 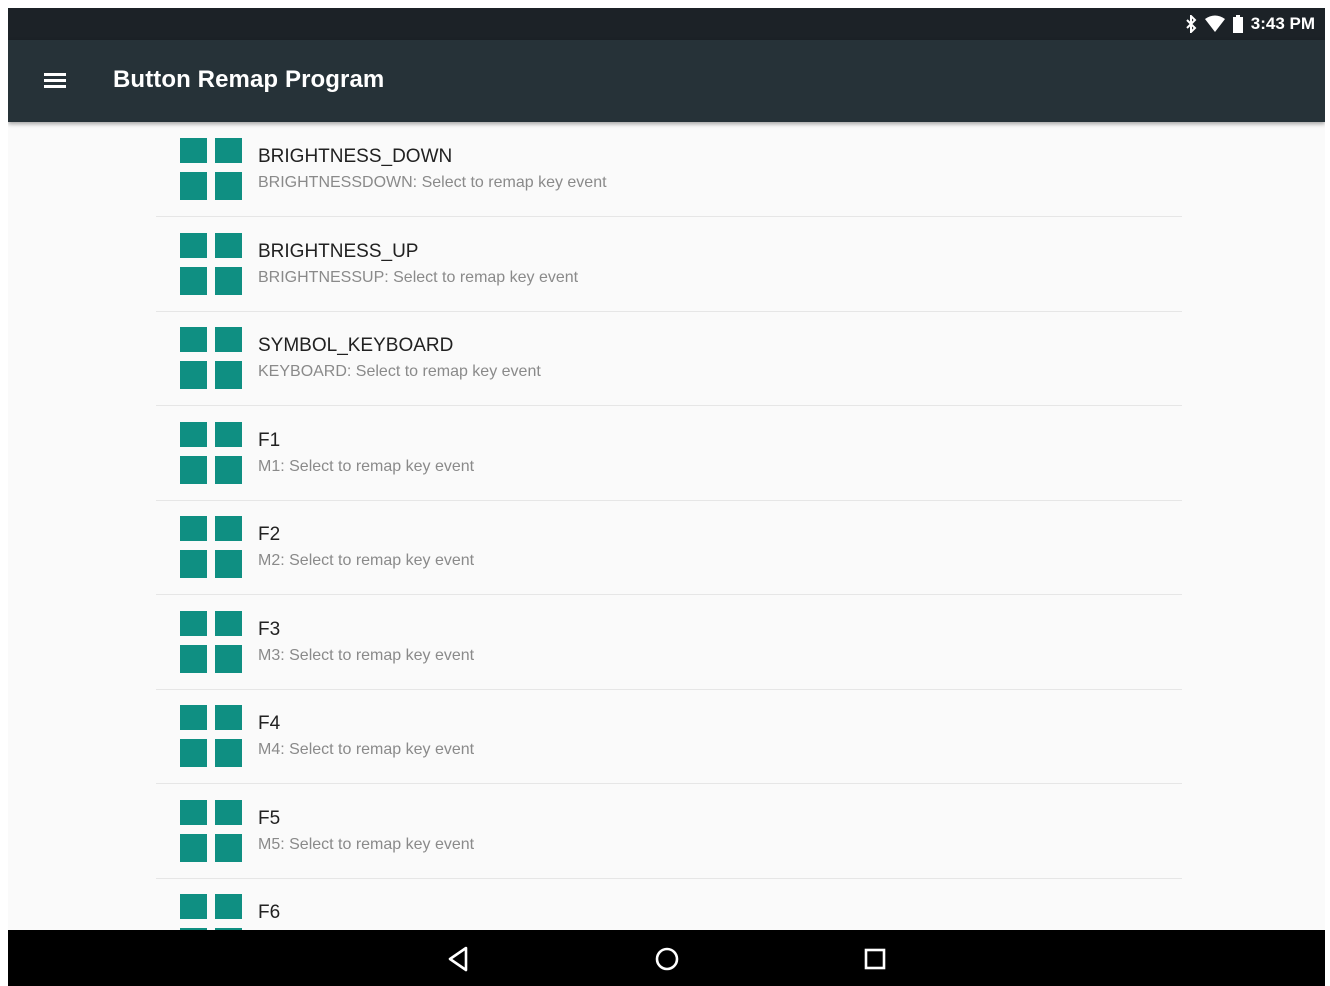 I want to click on item-subtitle: M2: Select to remap key event, so click(x=366, y=560).